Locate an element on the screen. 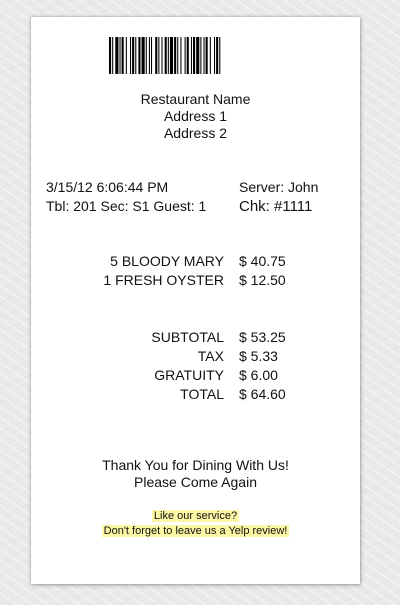 The height and width of the screenshot is (605, 400). line-item-description: 5 BLOODY MARY is located at coordinates (167, 261).